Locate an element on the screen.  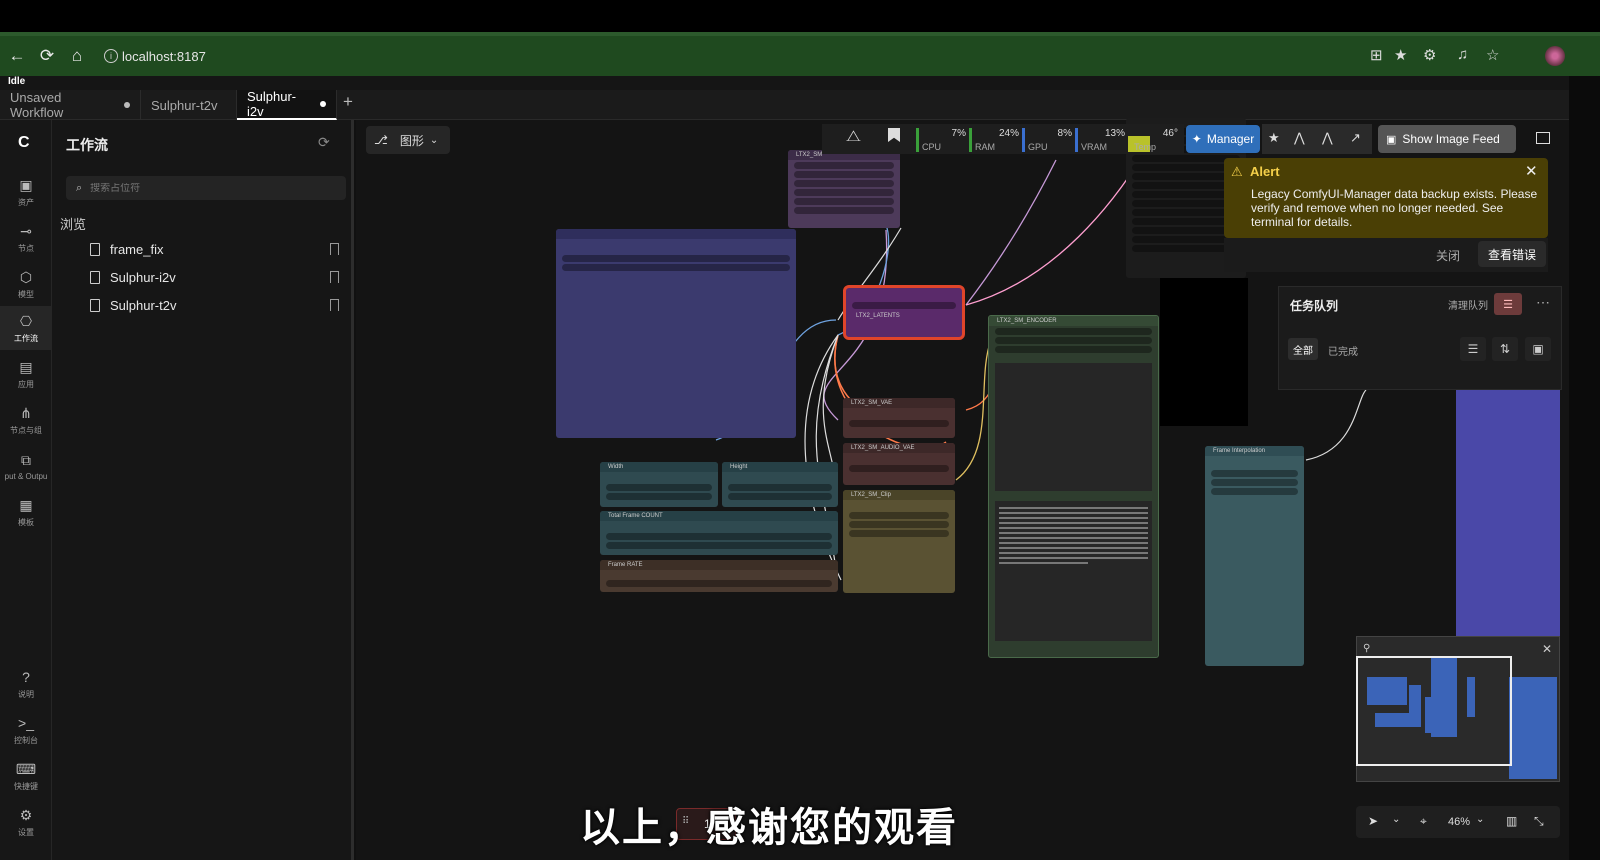
height-node: Height is located at coordinates (780, 484).